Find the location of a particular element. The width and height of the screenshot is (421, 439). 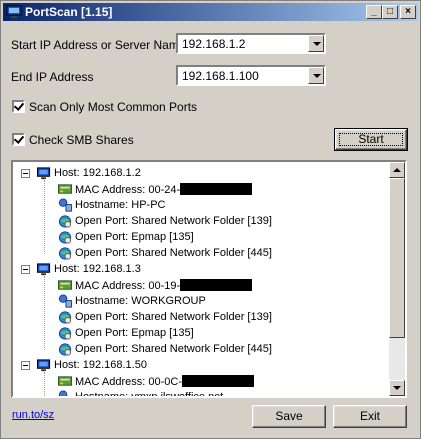

start-ip-label: Start IP Address or Server Name is located at coordinates (98, 45).